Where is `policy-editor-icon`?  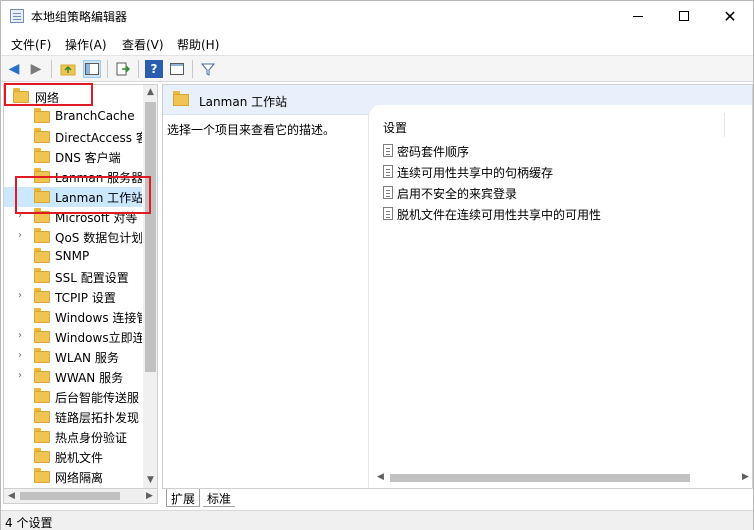 policy-editor-icon is located at coordinates (17, 16).